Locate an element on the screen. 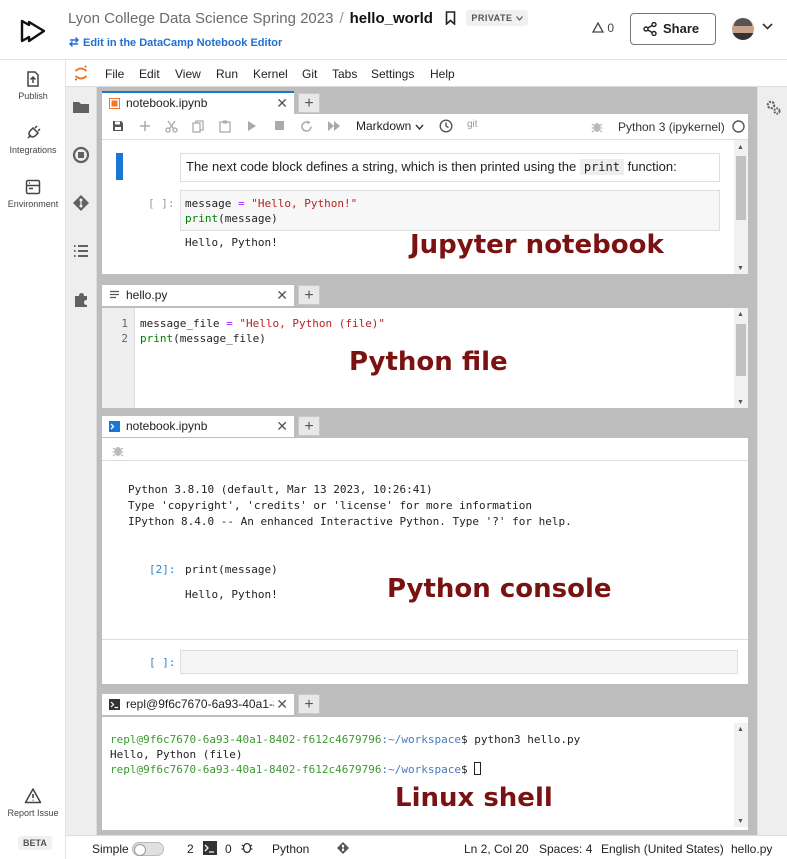 This screenshot has height=859, width=787. menu-file: File is located at coordinates (114, 74).